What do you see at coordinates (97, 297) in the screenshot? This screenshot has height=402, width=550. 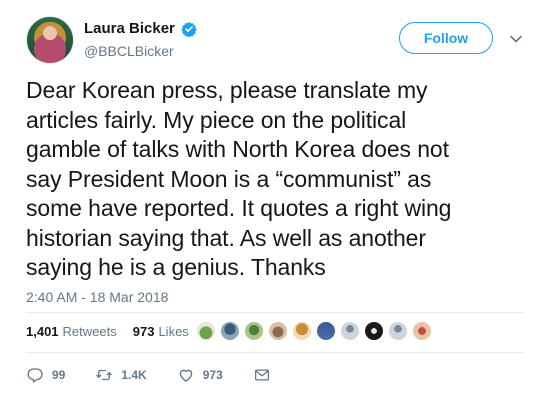 I see `tweet-timestamp: 2:40 AM - 18 Mar 2018` at bounding box center [97, 297].